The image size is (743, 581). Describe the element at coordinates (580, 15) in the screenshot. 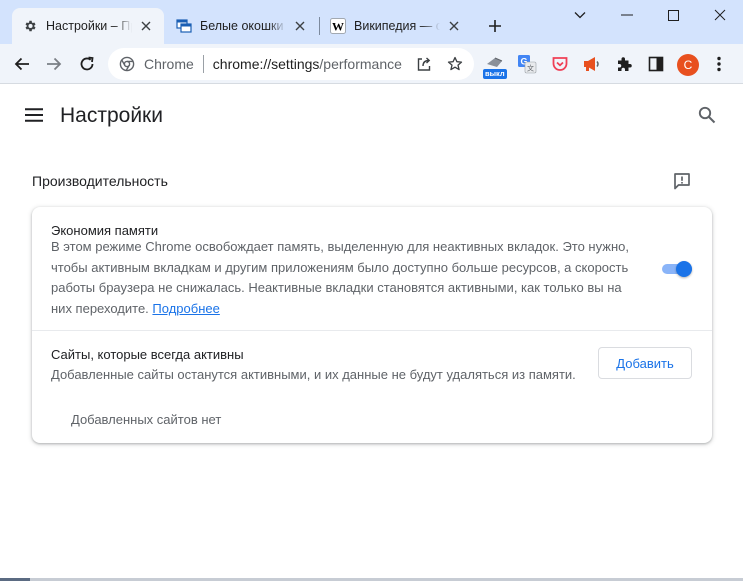

I see `chevron-down-icon` at that location.